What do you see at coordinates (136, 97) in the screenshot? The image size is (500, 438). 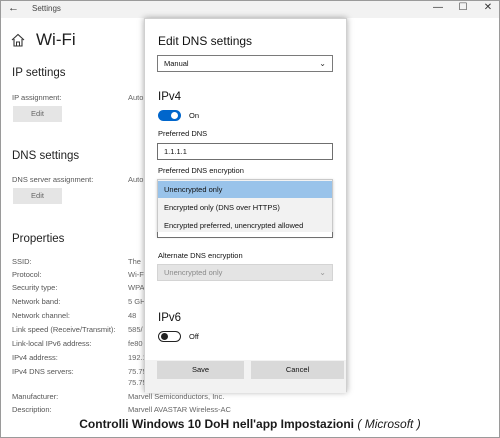 I see `ip-assignment-value: Auto` at bounding box center [136, 97].